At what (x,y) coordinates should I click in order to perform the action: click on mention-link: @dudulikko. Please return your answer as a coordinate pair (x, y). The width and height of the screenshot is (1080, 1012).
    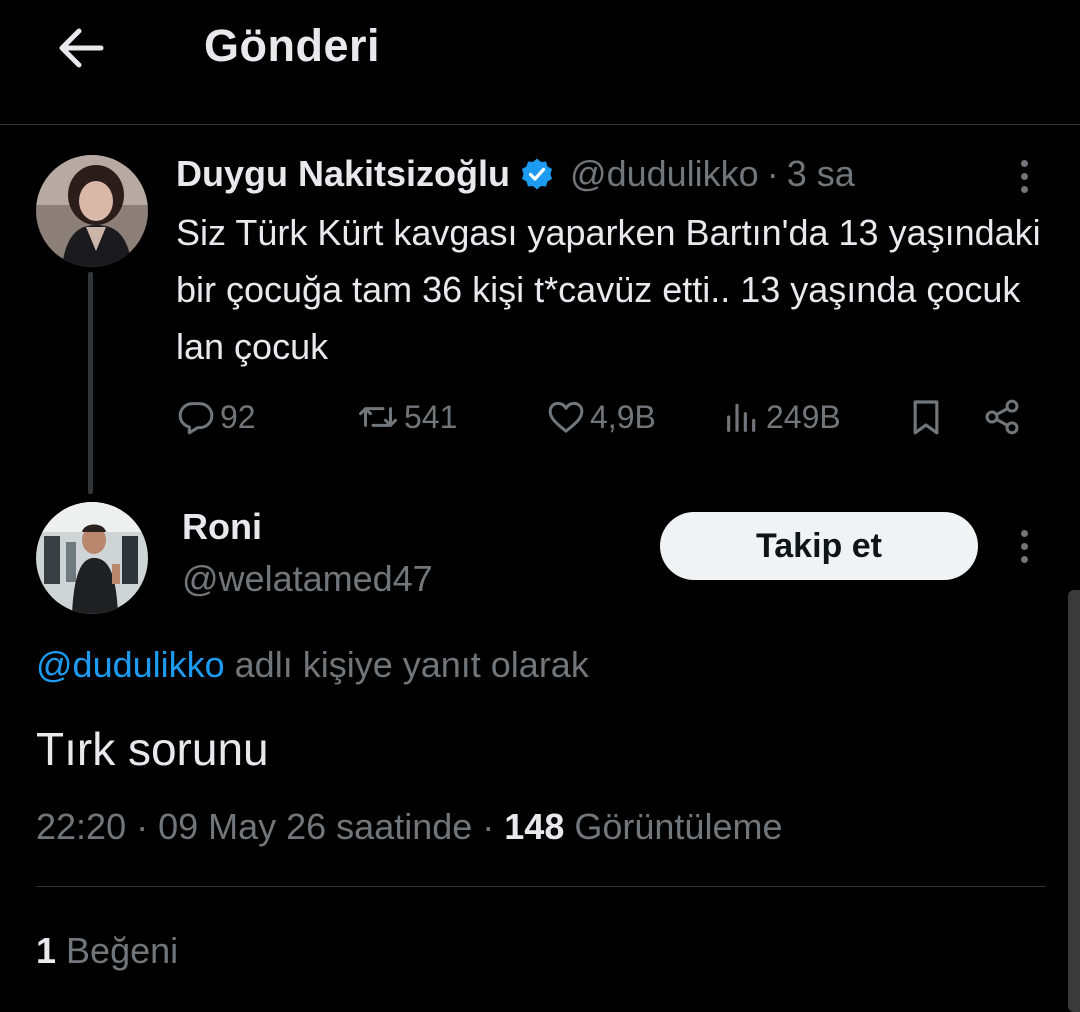
    Looking at the image, I should click on (130, 664).